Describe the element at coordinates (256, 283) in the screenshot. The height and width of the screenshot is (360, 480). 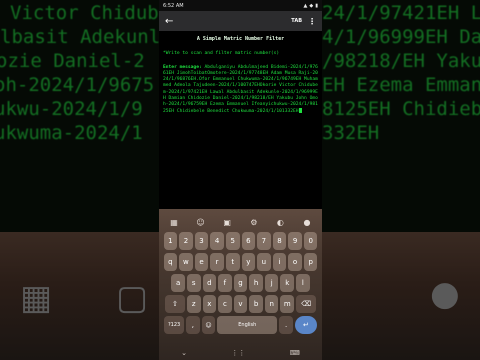
I see `key: h` at that location.